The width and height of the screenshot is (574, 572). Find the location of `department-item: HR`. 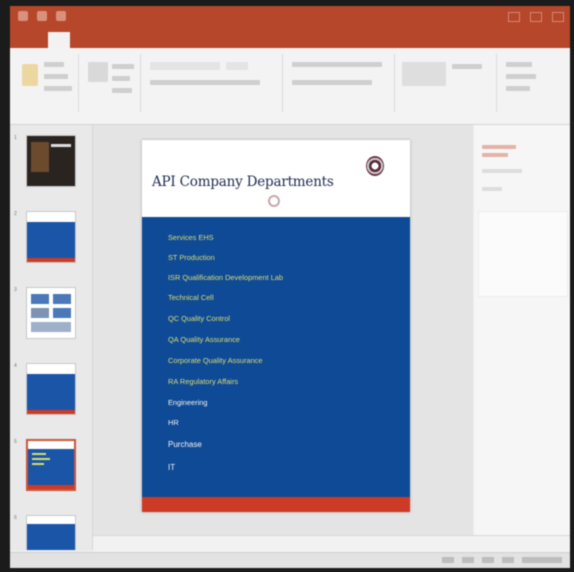

department-item: HR is located at coordinates (173, 422).